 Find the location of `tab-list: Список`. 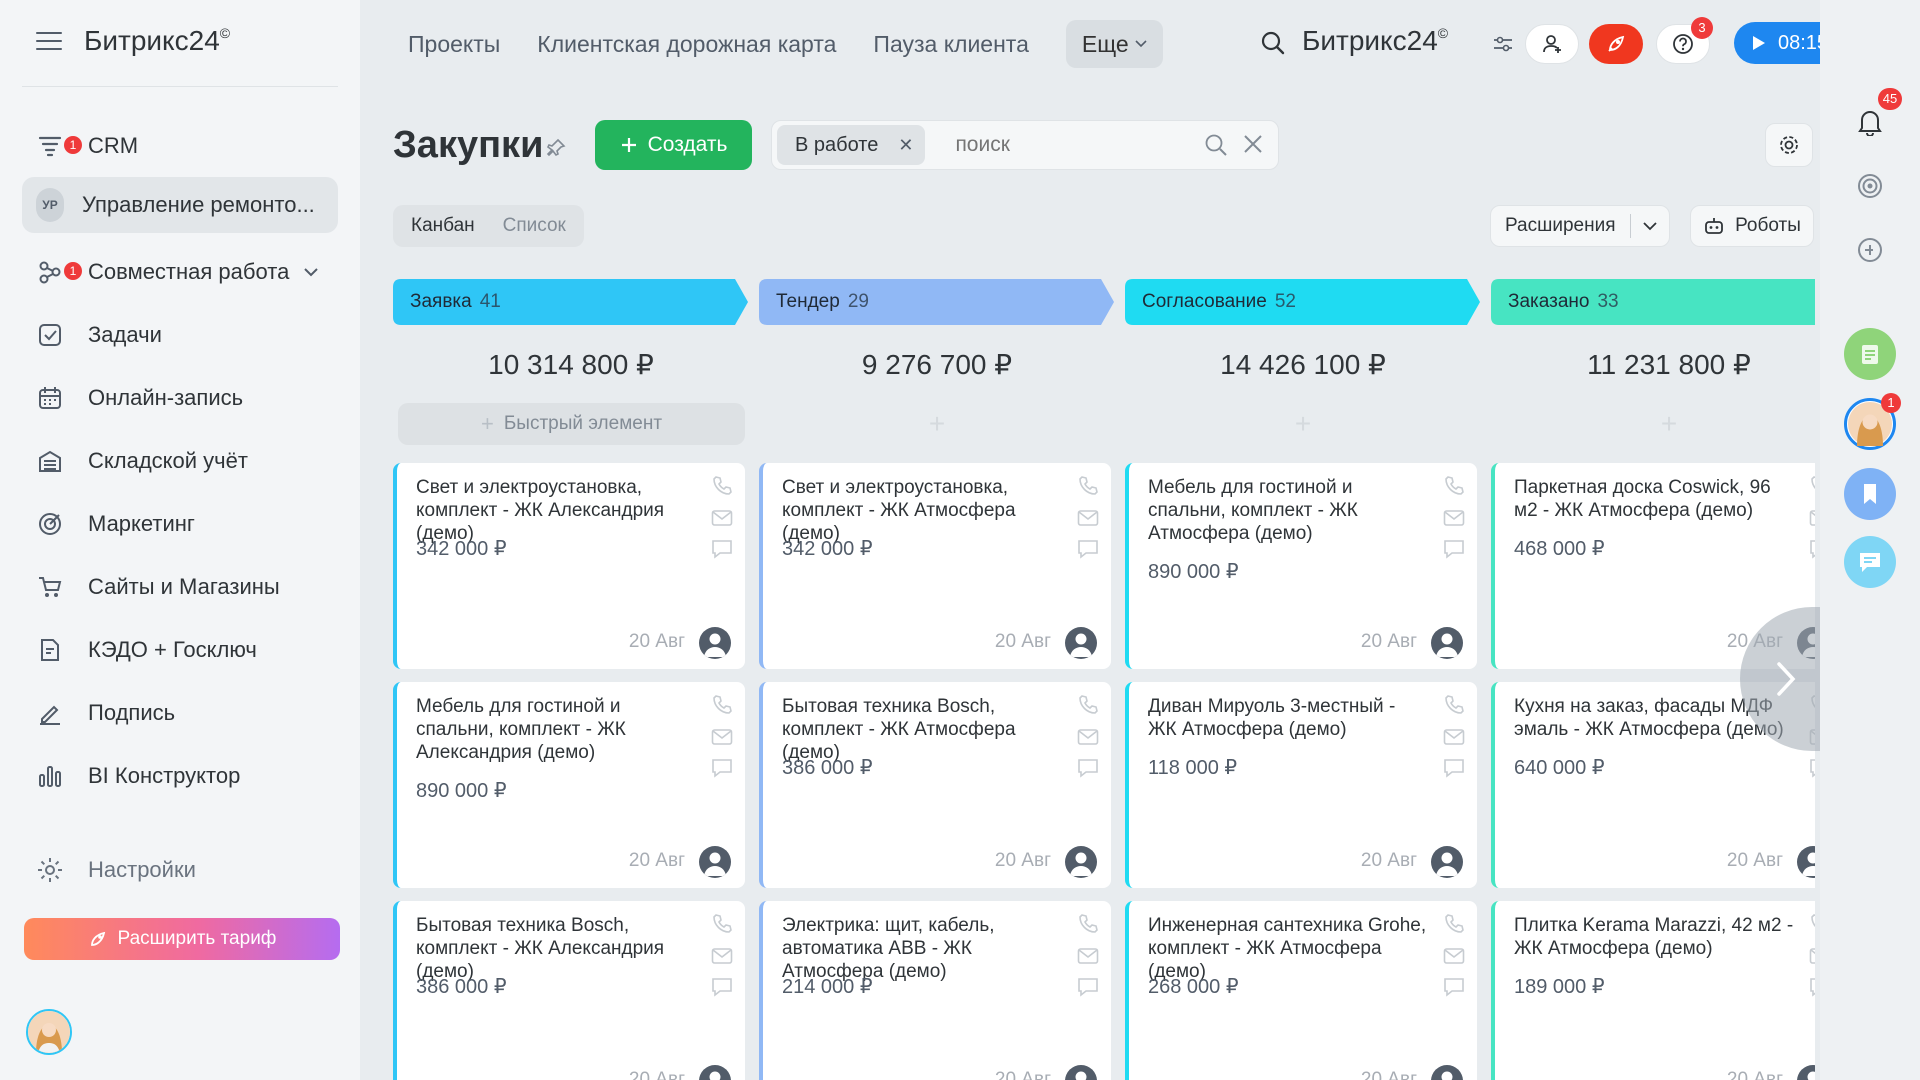

tab-list: Список is located at coordinates (534, 226).